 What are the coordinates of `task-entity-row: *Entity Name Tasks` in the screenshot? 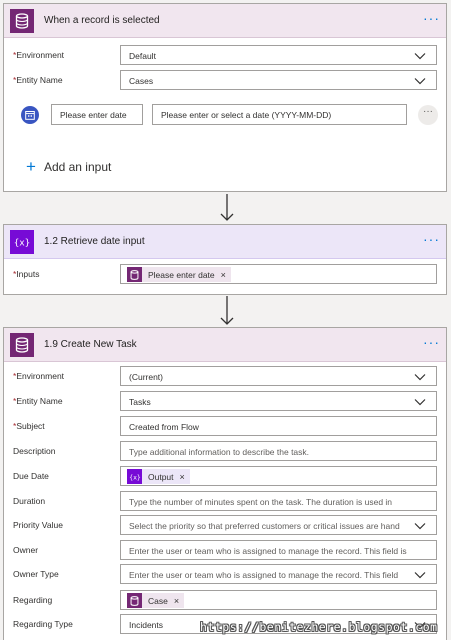 It's located at (225, 401).